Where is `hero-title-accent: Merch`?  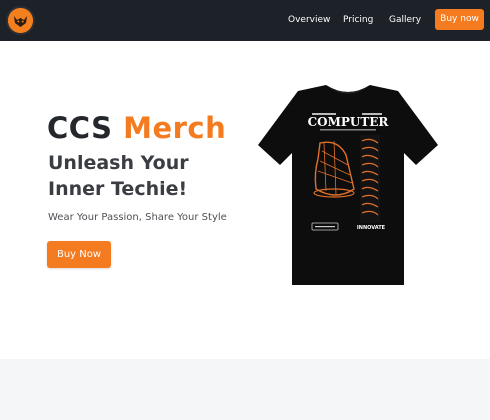
hero-title-accent: Merch is located at coordinates (175, 128).